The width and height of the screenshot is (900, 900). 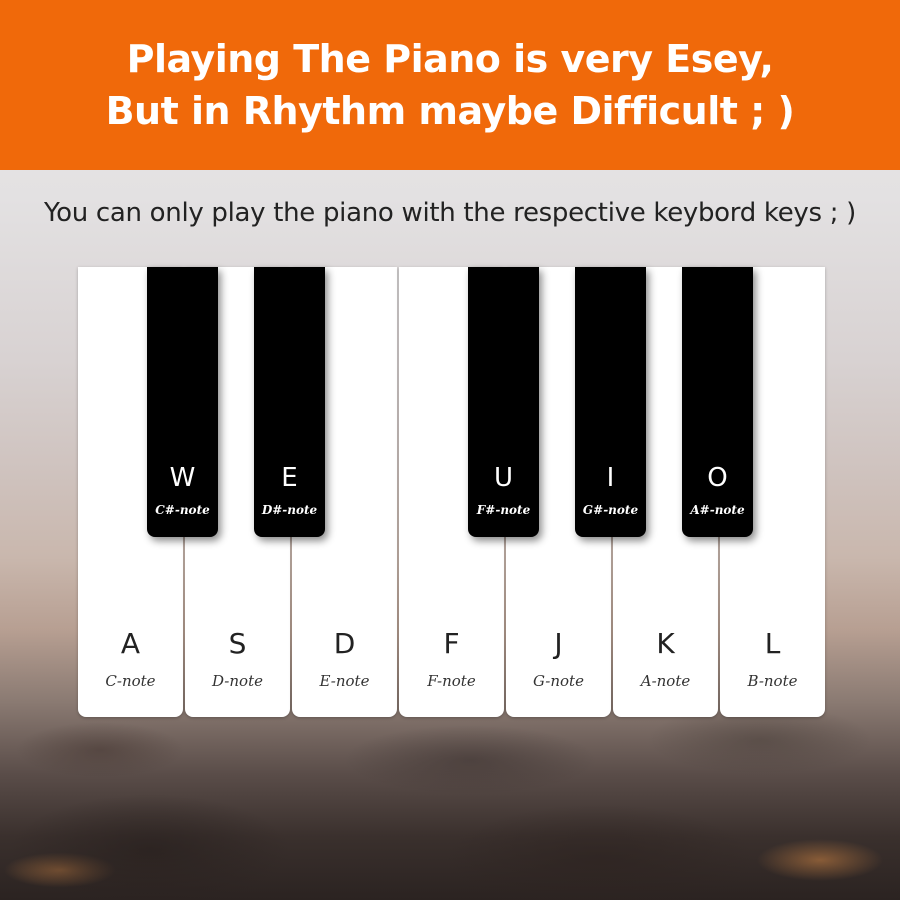 I want to click on key-letter: J, so click(x=558, y=643).